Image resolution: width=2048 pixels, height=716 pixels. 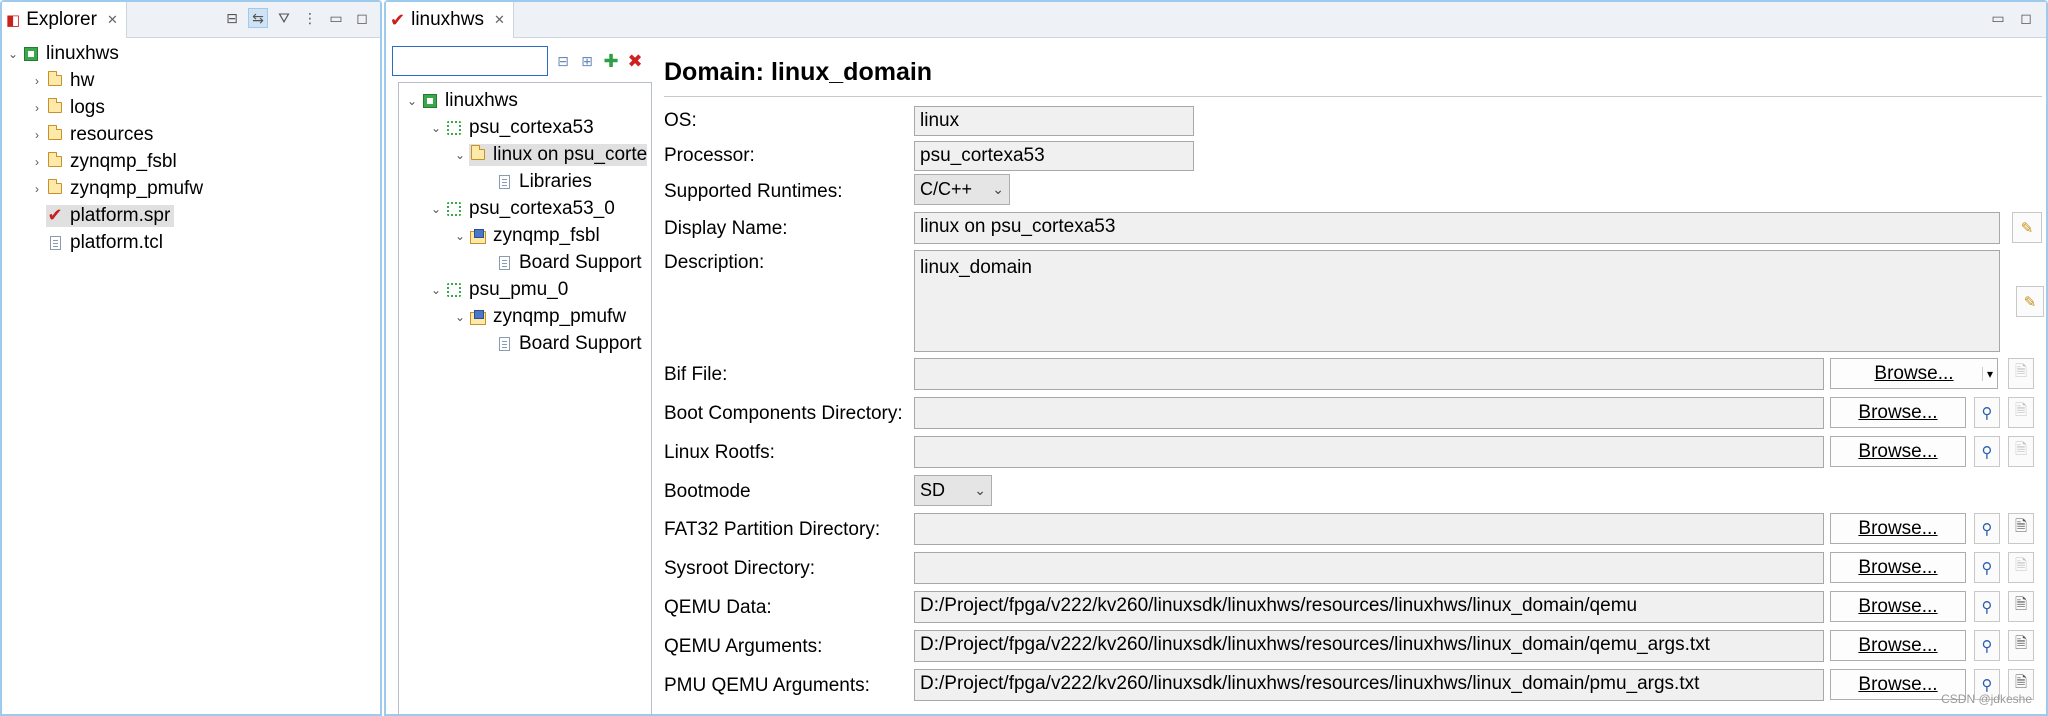 What do you see at coordinates (611, 61) in the screenshot?
I see `add-icon: ✚` at bounding box center [611, 61].